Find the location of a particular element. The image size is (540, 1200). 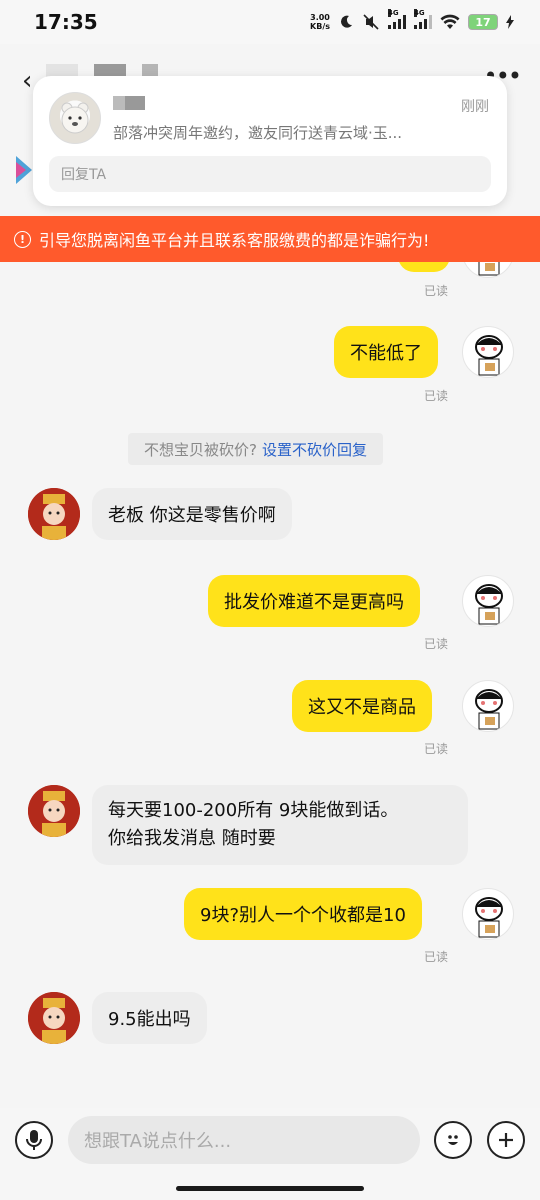

plus-icon is located at coordinates (506, 1140).